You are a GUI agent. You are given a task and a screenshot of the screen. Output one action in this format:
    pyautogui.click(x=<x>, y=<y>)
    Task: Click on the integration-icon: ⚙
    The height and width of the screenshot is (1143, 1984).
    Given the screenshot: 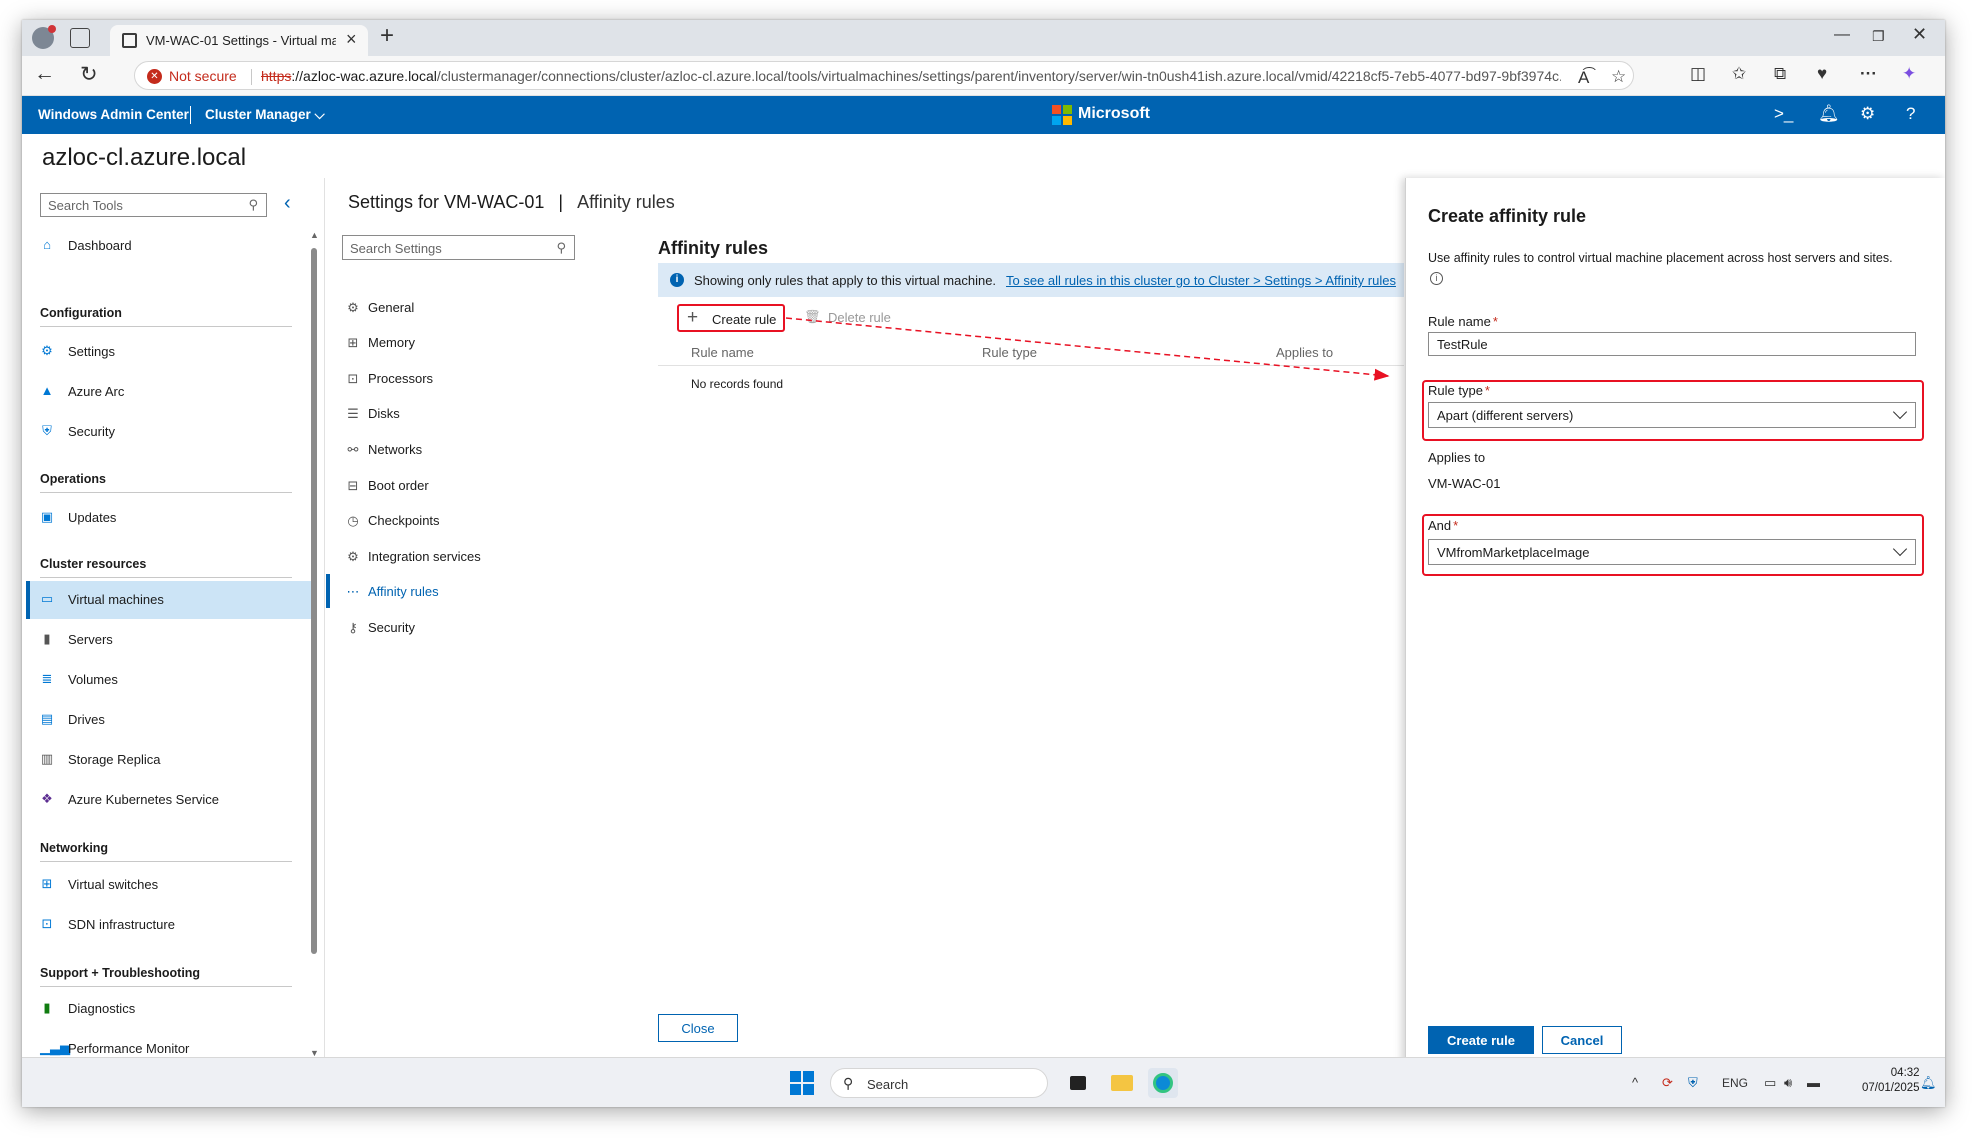 What is the action you would take?
    pyautogui.click(x=353, y=556)
    